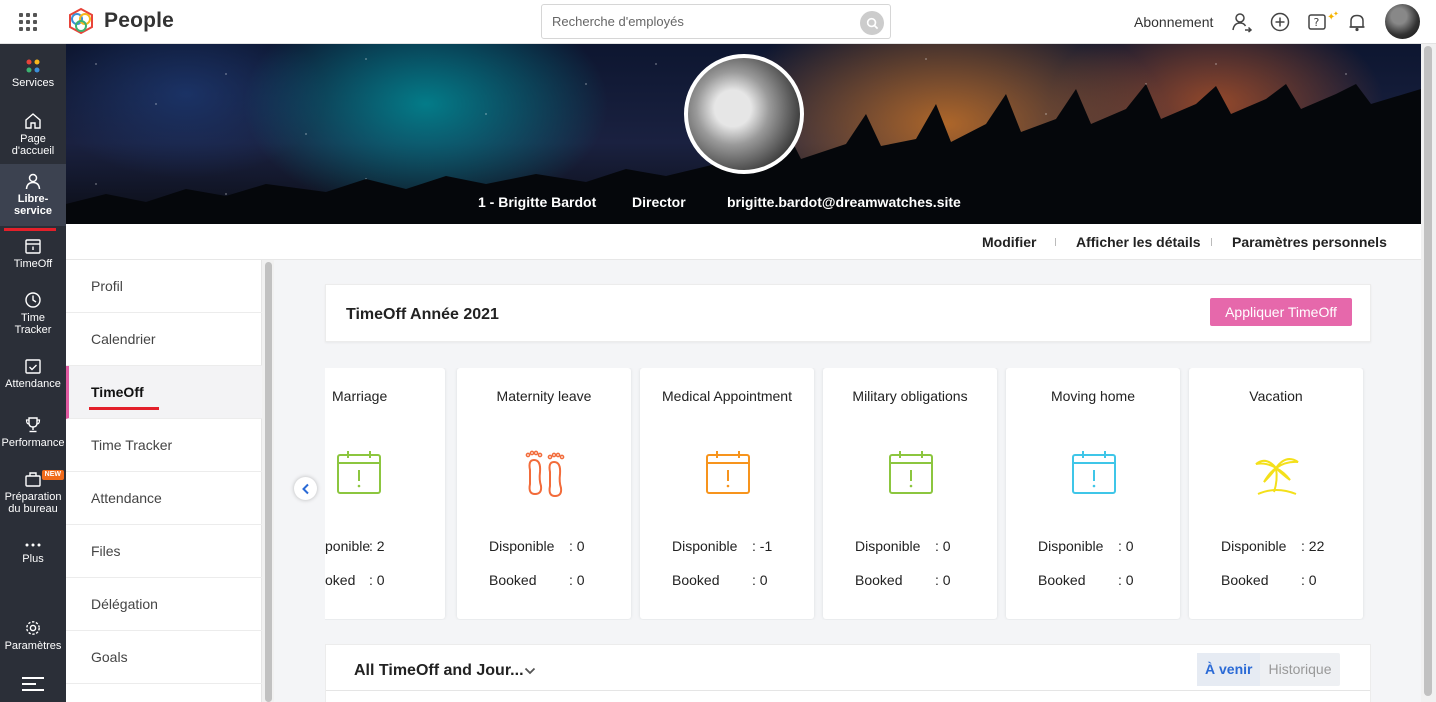 The width and height of the screenshot is (1436, 702). Describe the element at coordinates (33, 121) in the screenshot. I see `home-icon` at that location.